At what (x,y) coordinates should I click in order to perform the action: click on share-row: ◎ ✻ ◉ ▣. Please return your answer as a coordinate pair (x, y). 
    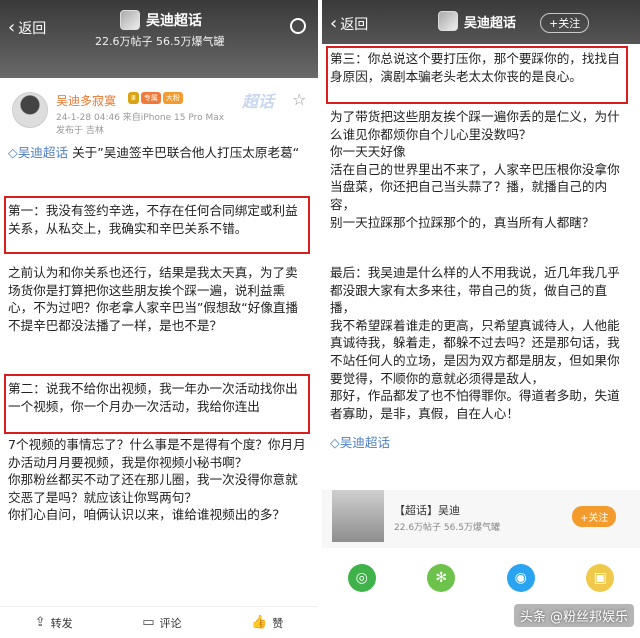
    Looking at the image, I should click on (481, 578).